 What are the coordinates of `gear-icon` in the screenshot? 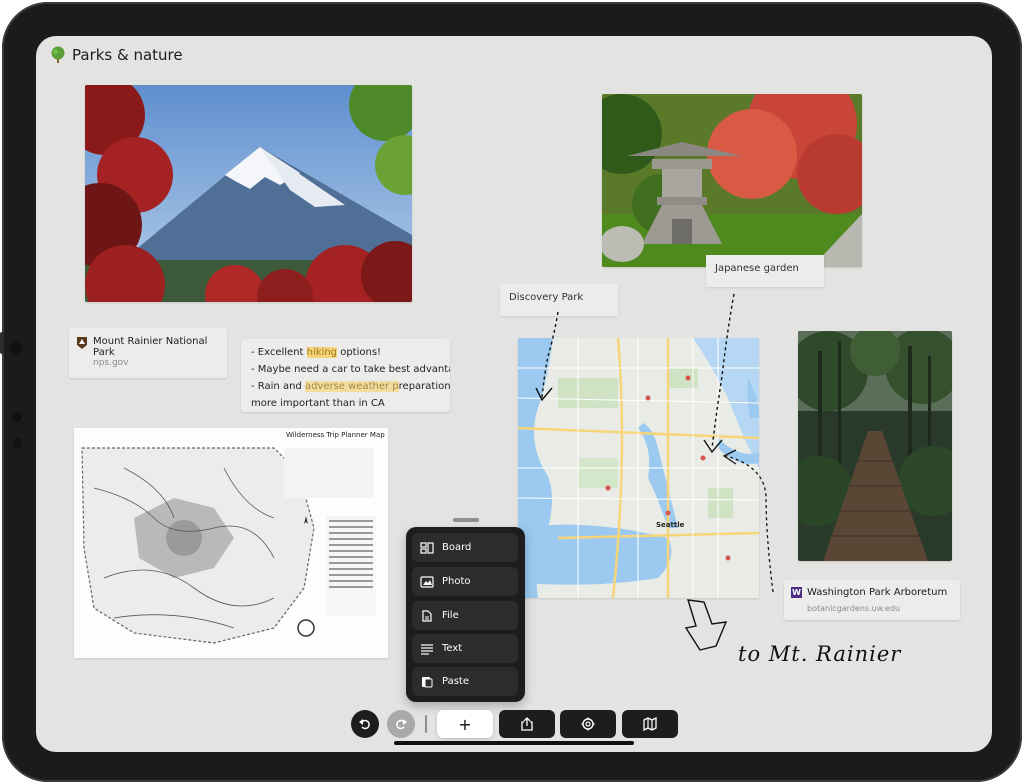 It's located at (588, 724).